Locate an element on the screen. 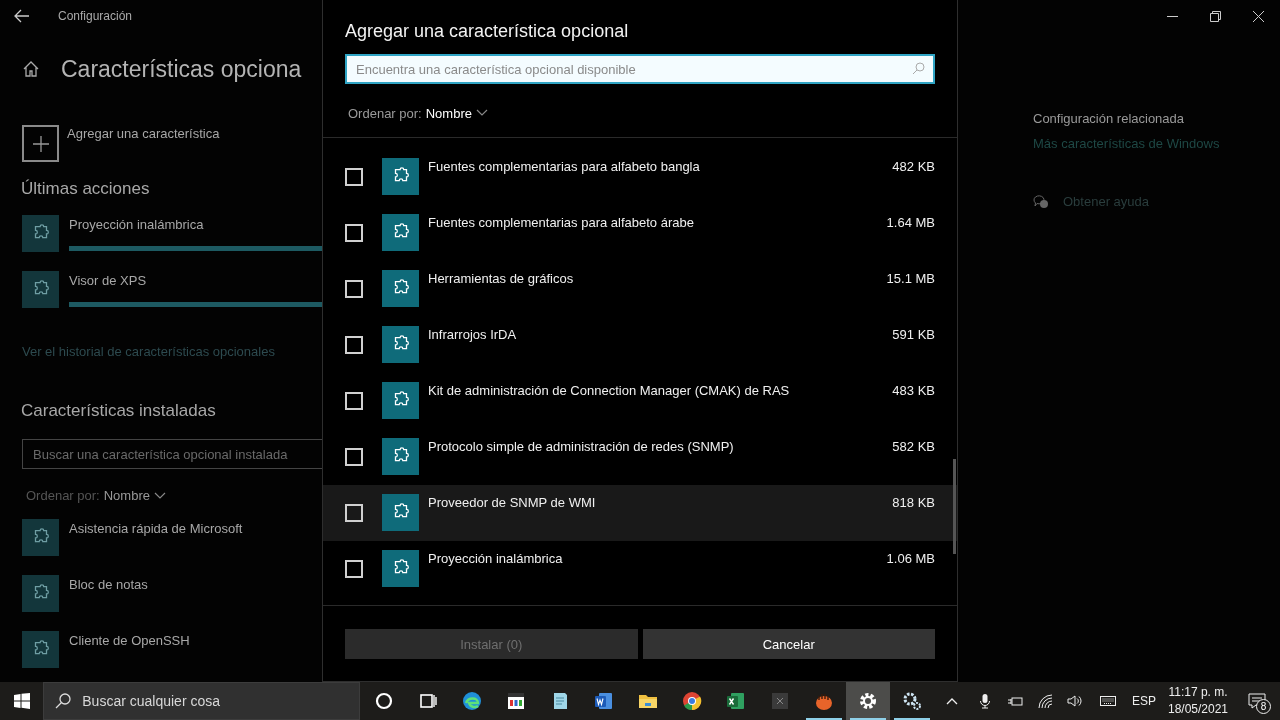 This screenshot has width=1280, height=720. hovered-row: Proveedor de SNMP de WMI 818 KB is located at coordinates (640, 513).